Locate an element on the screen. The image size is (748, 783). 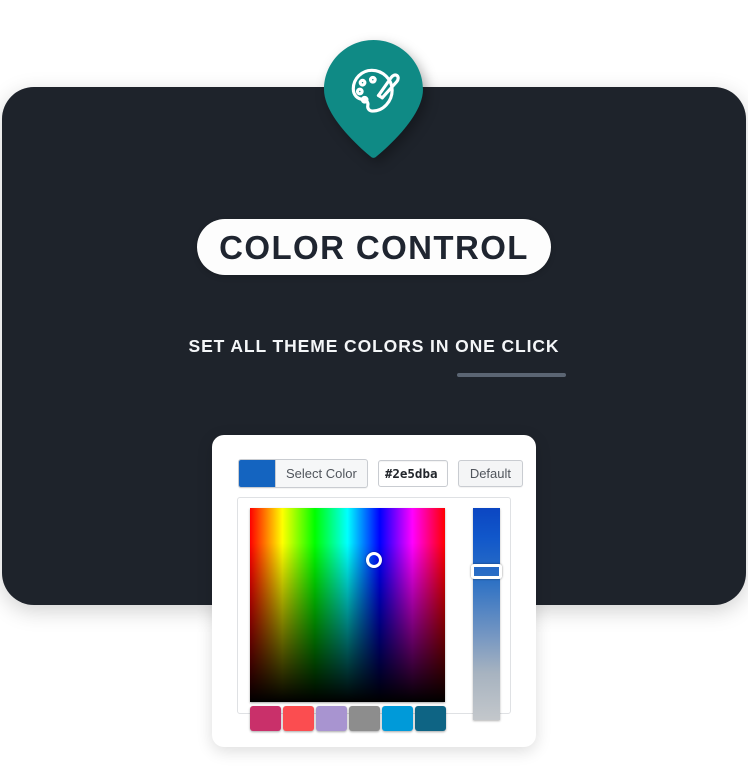
color-picker-toolbar: Select Color Default is located at coordinates (381, 473).